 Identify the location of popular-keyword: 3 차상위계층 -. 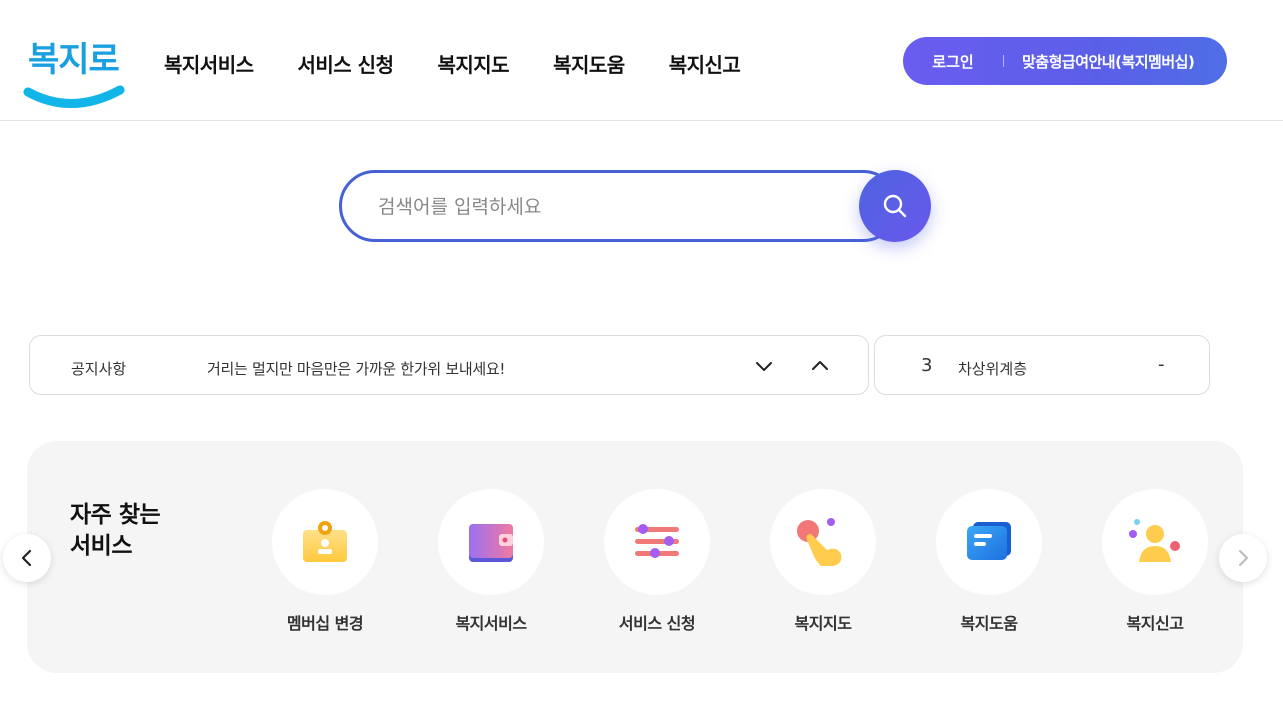
(1042, 365).